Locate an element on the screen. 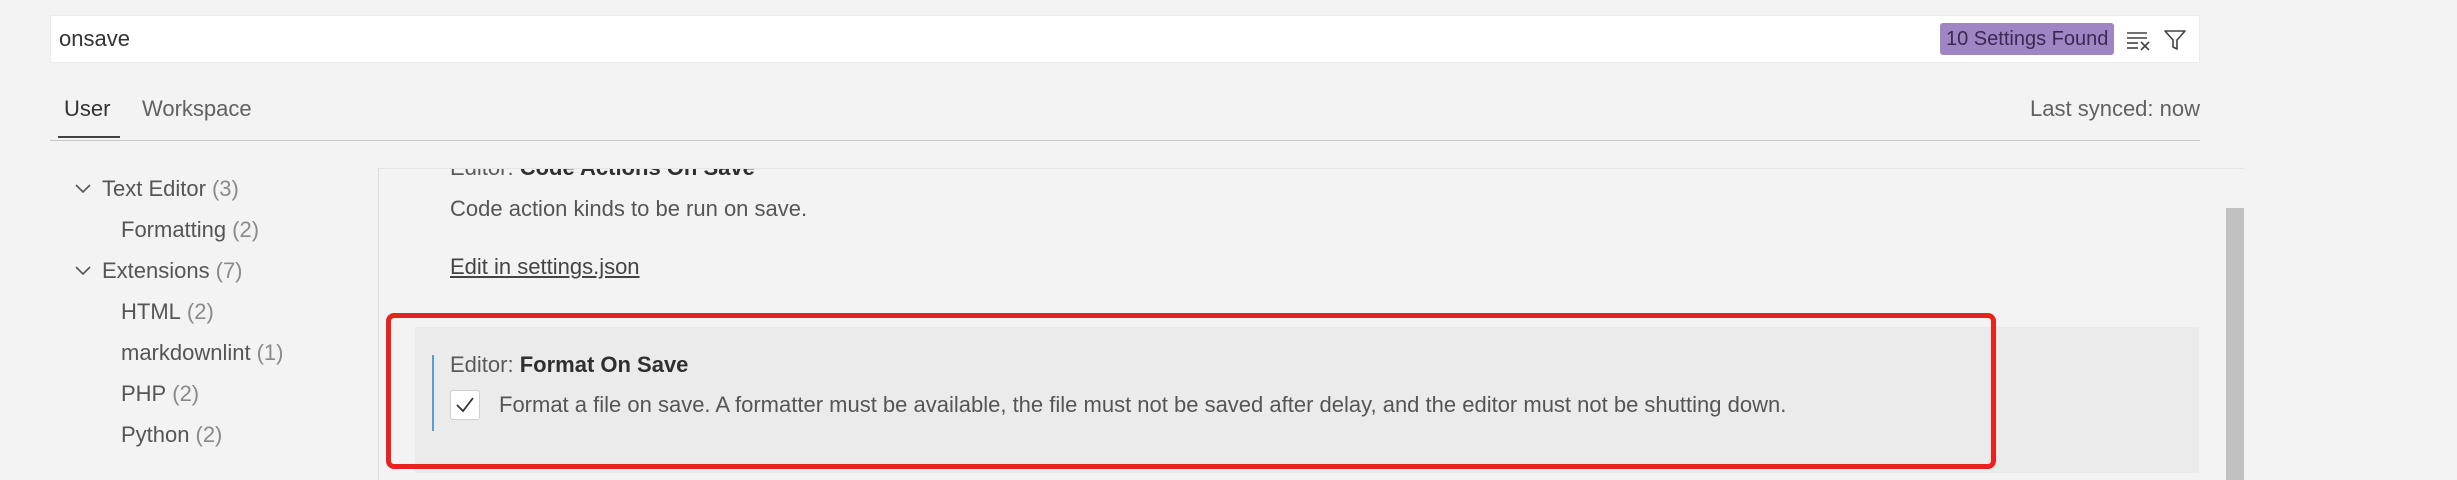 The image size is (2457, 480). checkmark-icon is located at coordinates (465, 405).